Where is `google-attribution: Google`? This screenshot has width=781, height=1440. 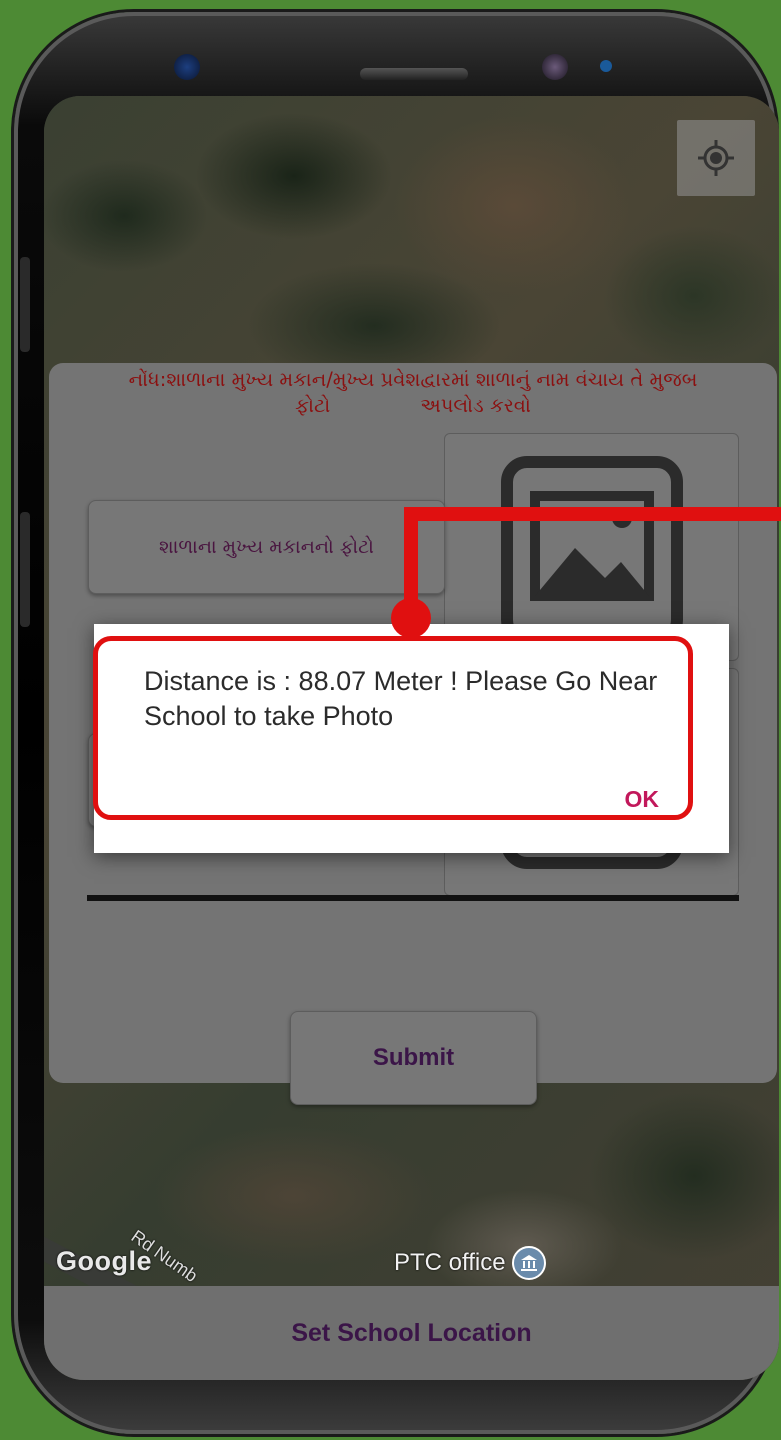 google-attribution: Google is located at coordinates (104, 1261).